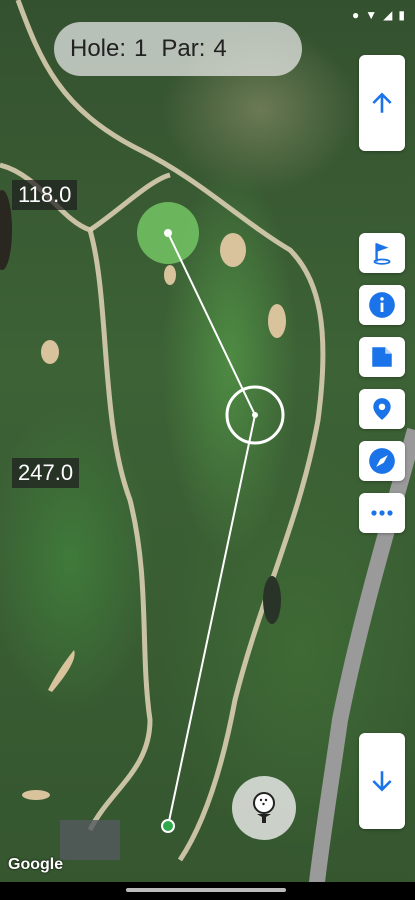 This screenshot has width=415, height=900. I want to click on more-button, so click(382, 513).